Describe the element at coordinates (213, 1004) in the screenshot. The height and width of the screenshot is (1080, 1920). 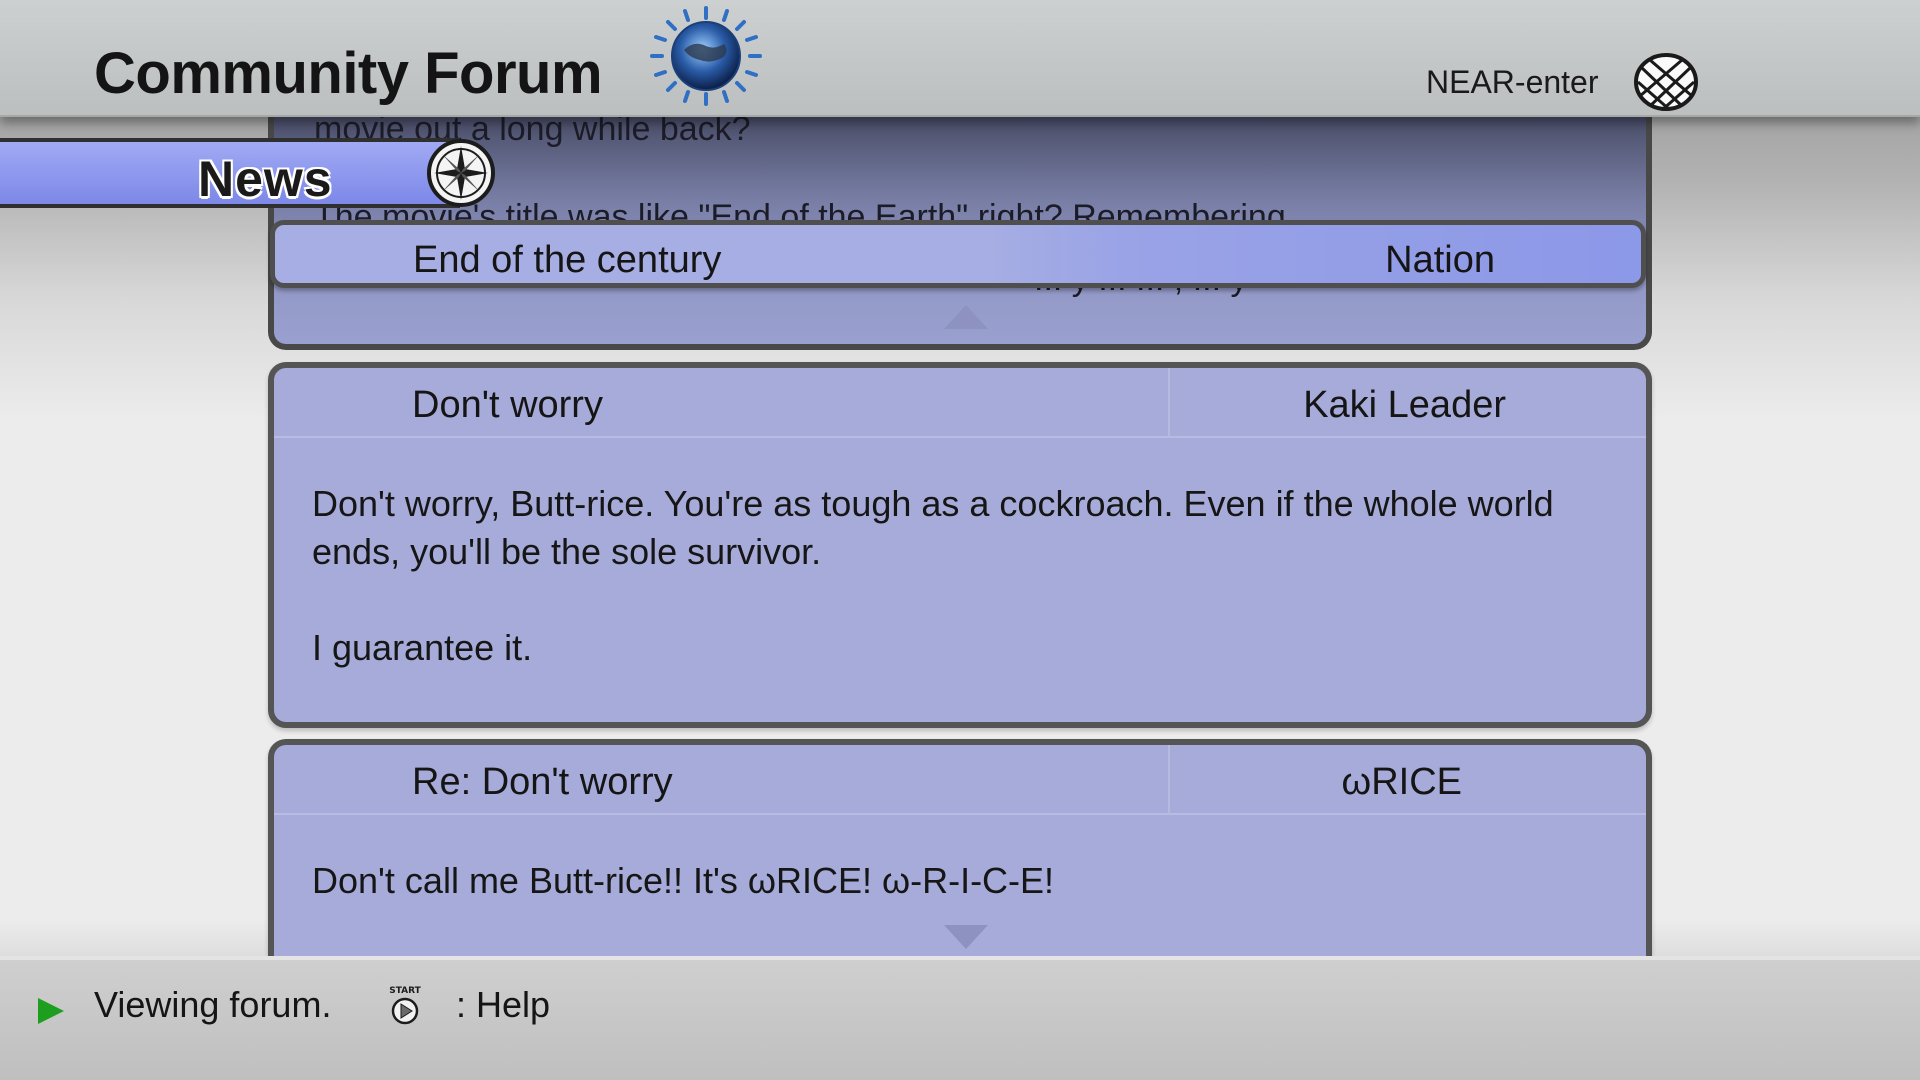
I see `status-text: Viewing forum.` at that location.